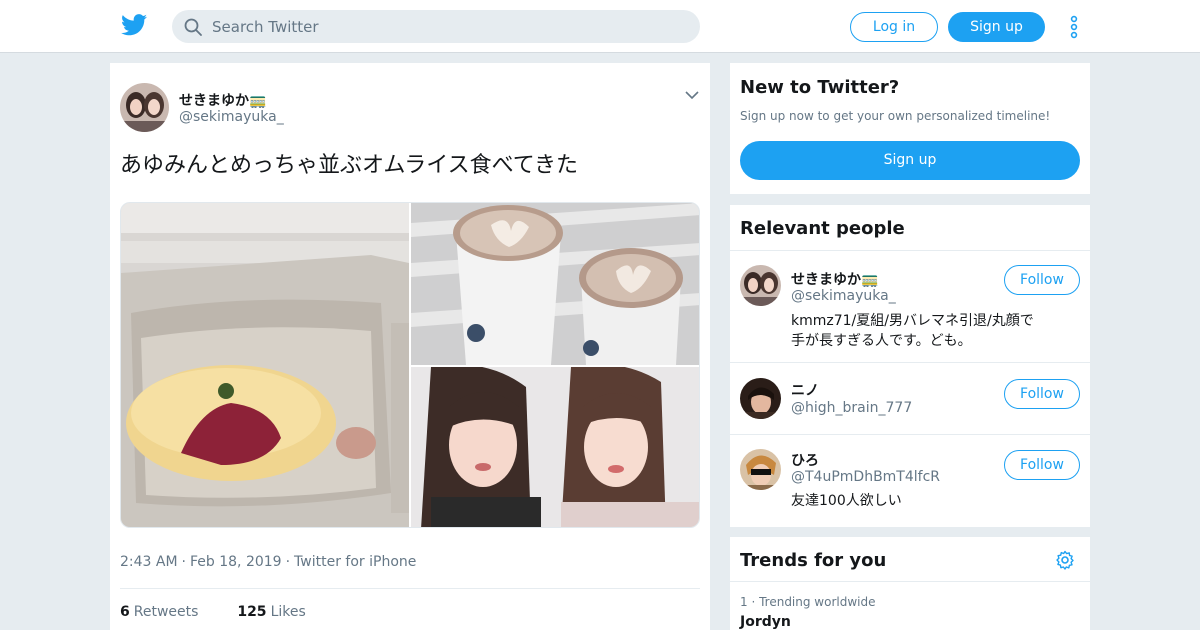 The height and width of the screenshot is (630, 1200). What do you see at coordinates (222, 100) in the screenshot?
I see `tweet-author-name: せきまゆか🚃` at bounding box center [222, 100].